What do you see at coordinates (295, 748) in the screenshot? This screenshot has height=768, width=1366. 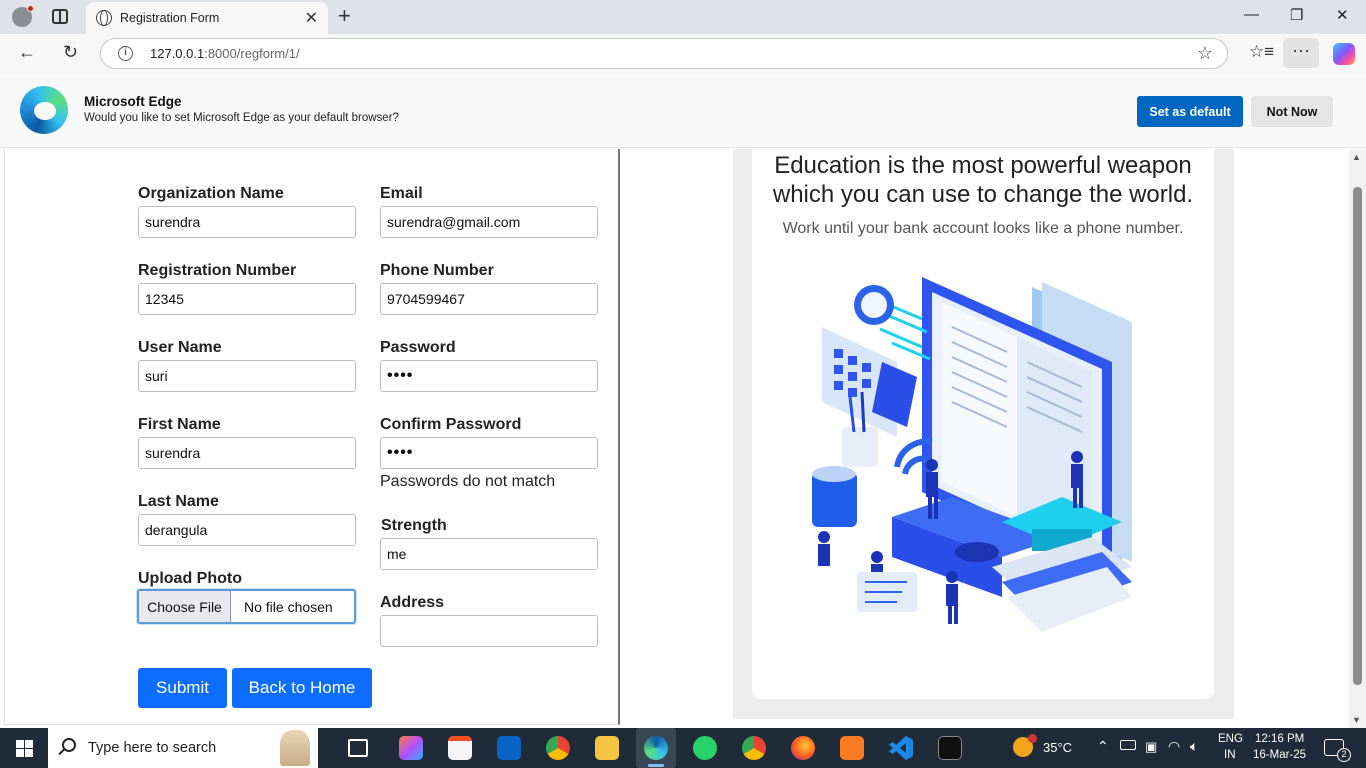 I see `search-highlight-image` at bounding box center [295, 748].